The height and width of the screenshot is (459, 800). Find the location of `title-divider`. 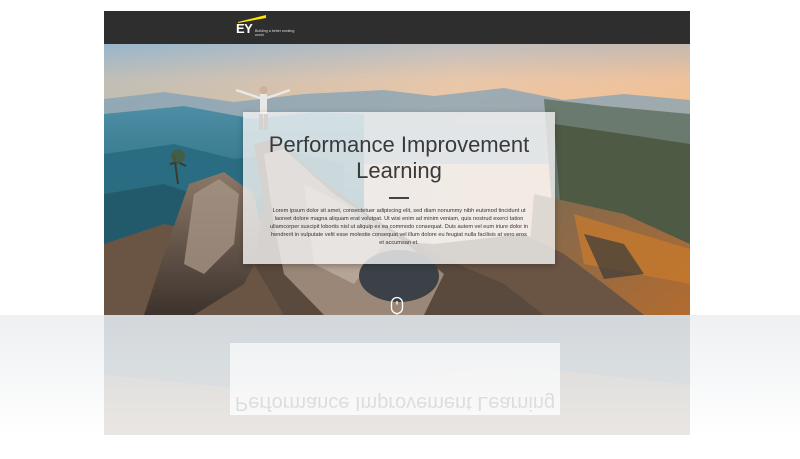

title-divider is located at coordinates (399, 198).